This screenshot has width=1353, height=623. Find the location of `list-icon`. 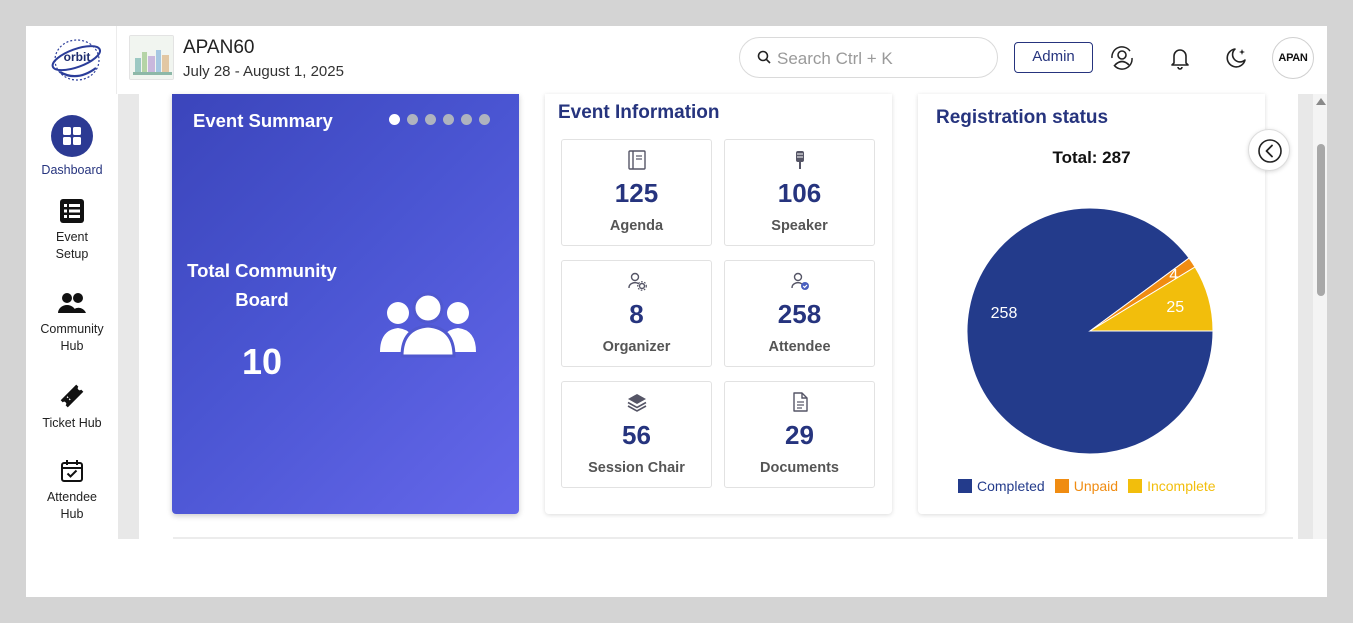

list-icon is located at coordinates (72, 211).